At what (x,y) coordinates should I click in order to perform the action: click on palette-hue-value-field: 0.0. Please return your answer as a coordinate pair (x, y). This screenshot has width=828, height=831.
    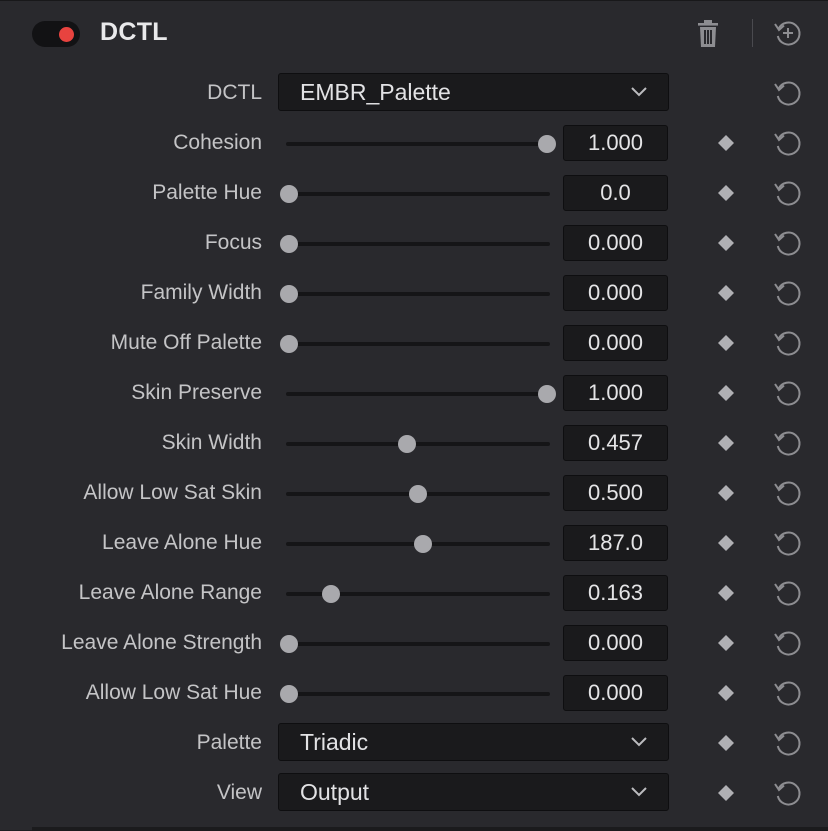
    Looking at the image, I should click on (615, 193).